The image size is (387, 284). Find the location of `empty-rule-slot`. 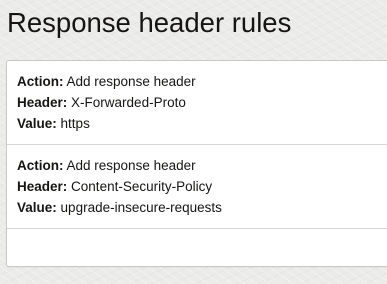

empty-rule-slot is located at coordinates (197, 247).